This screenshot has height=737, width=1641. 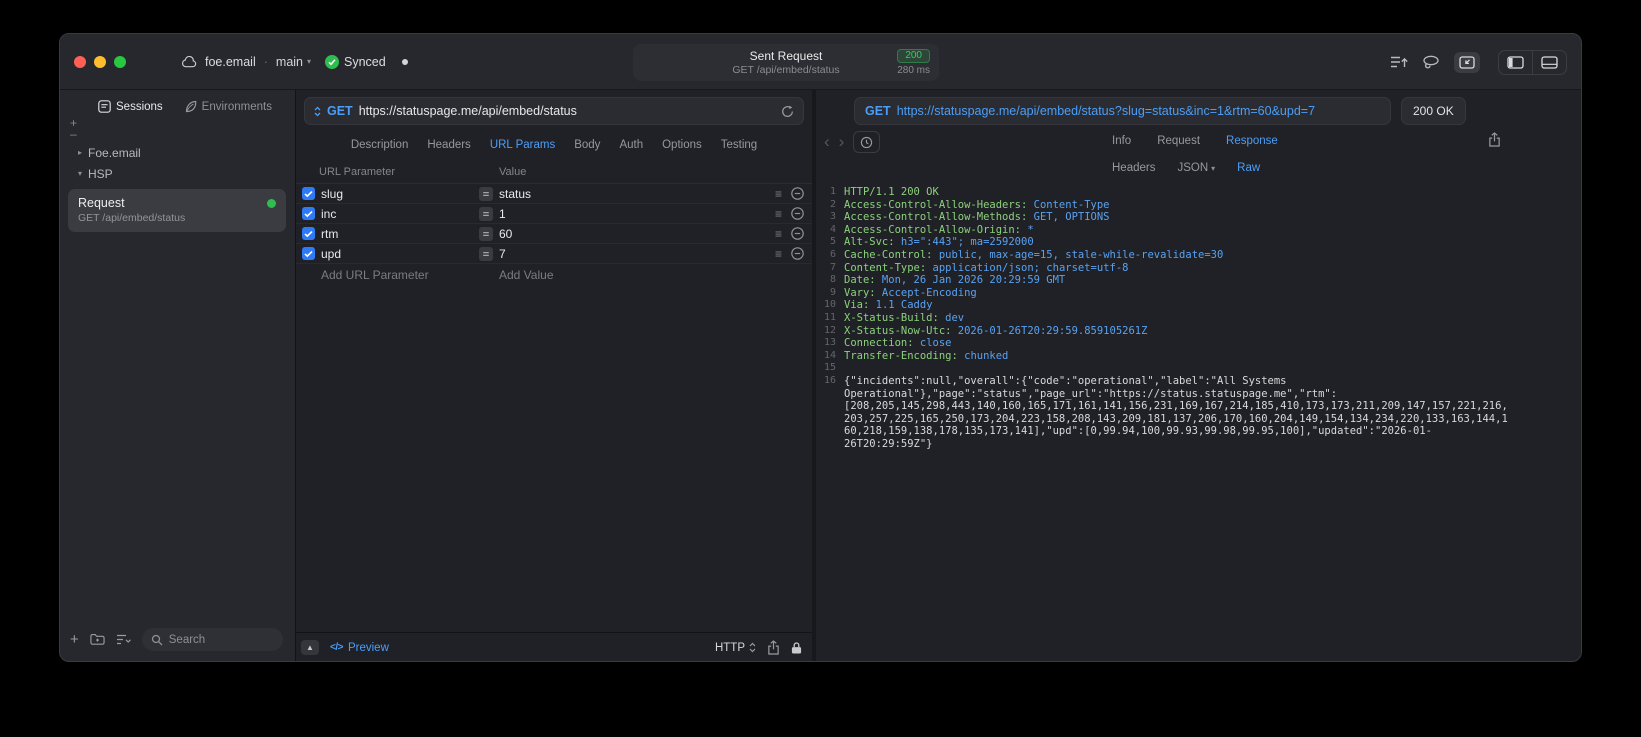 What do you see at coordinates (221, 639) in the screenshot?
I see `search-input` at bounding box center [221, 639].